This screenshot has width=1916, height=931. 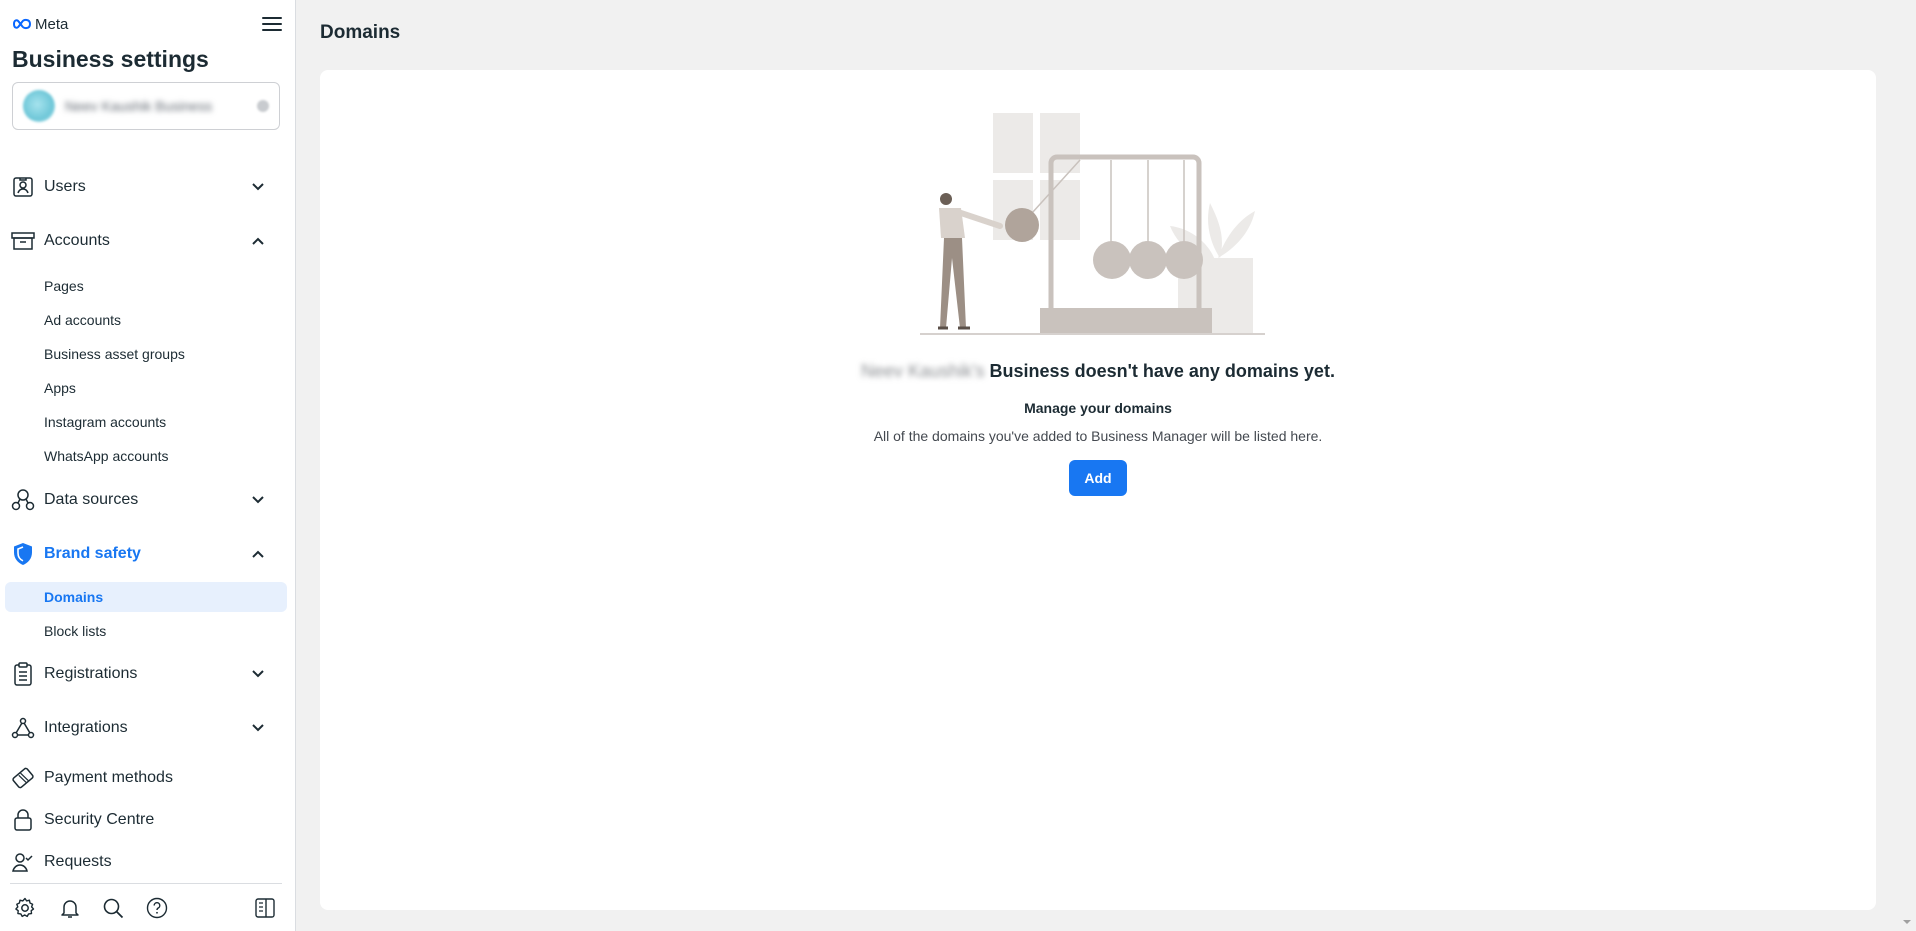 What do you see at coordinates (144, 674) in the screenshot?
I see `sidebar-item-registrations: Registrations` at bounding box center [144, 674].